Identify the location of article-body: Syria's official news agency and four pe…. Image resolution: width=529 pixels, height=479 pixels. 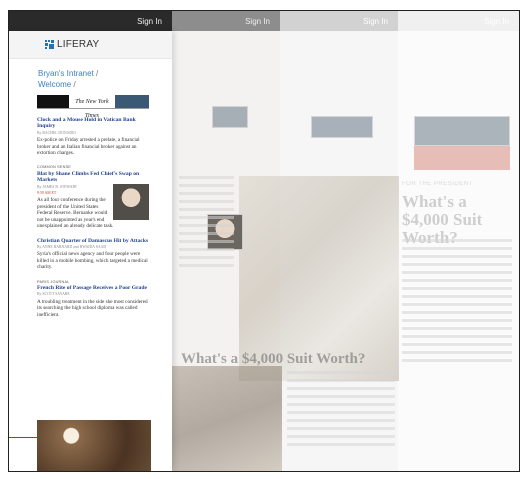
(92, 261).